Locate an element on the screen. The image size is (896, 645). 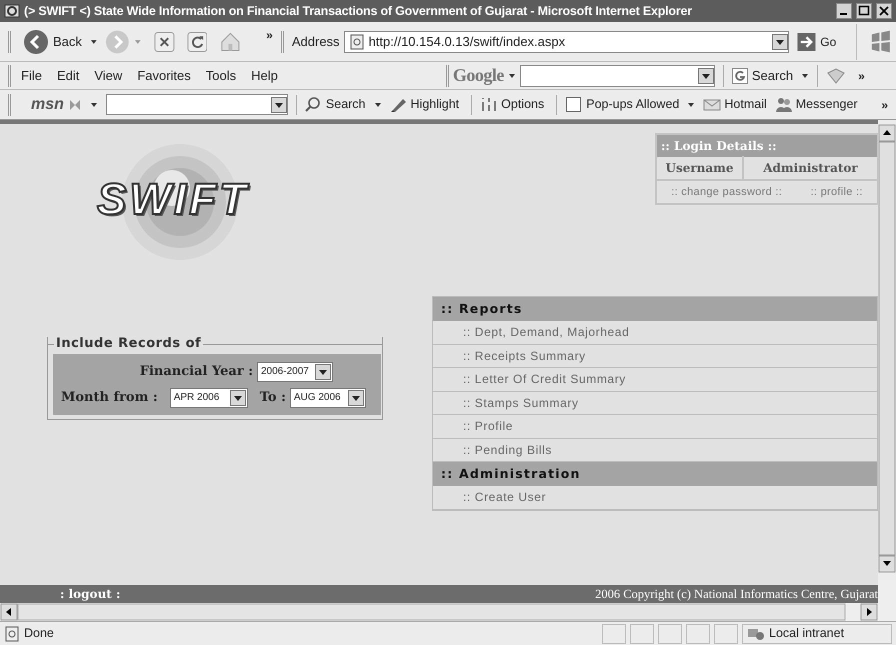
highlight-button: Highlight is located at coordinates (435, 104).